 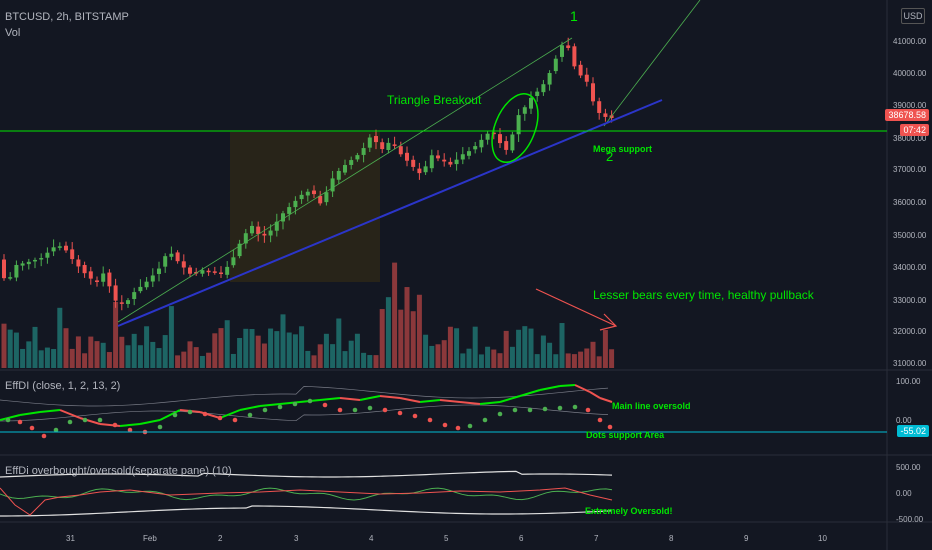 I want to click on dots-support-label: Dots support Area, so click(x=625, y=435).